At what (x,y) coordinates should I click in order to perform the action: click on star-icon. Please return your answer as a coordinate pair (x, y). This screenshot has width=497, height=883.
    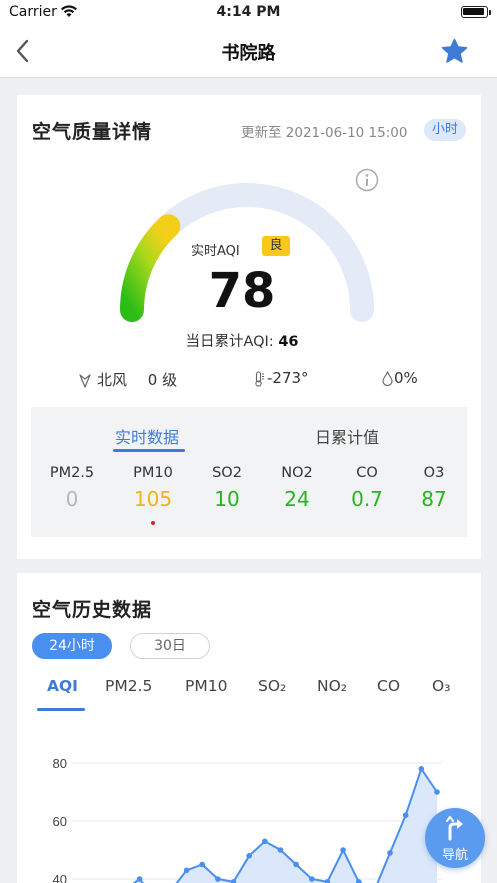
    Looking at the image, I should click on (454, 51).